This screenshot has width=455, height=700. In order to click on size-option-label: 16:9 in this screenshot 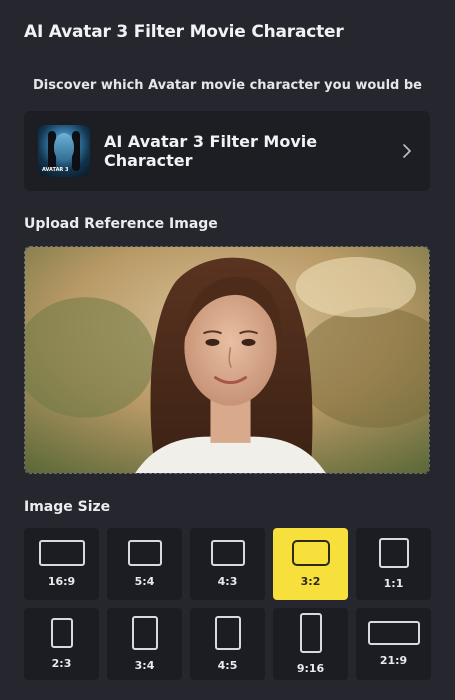, I will do `click(61, 581)`.